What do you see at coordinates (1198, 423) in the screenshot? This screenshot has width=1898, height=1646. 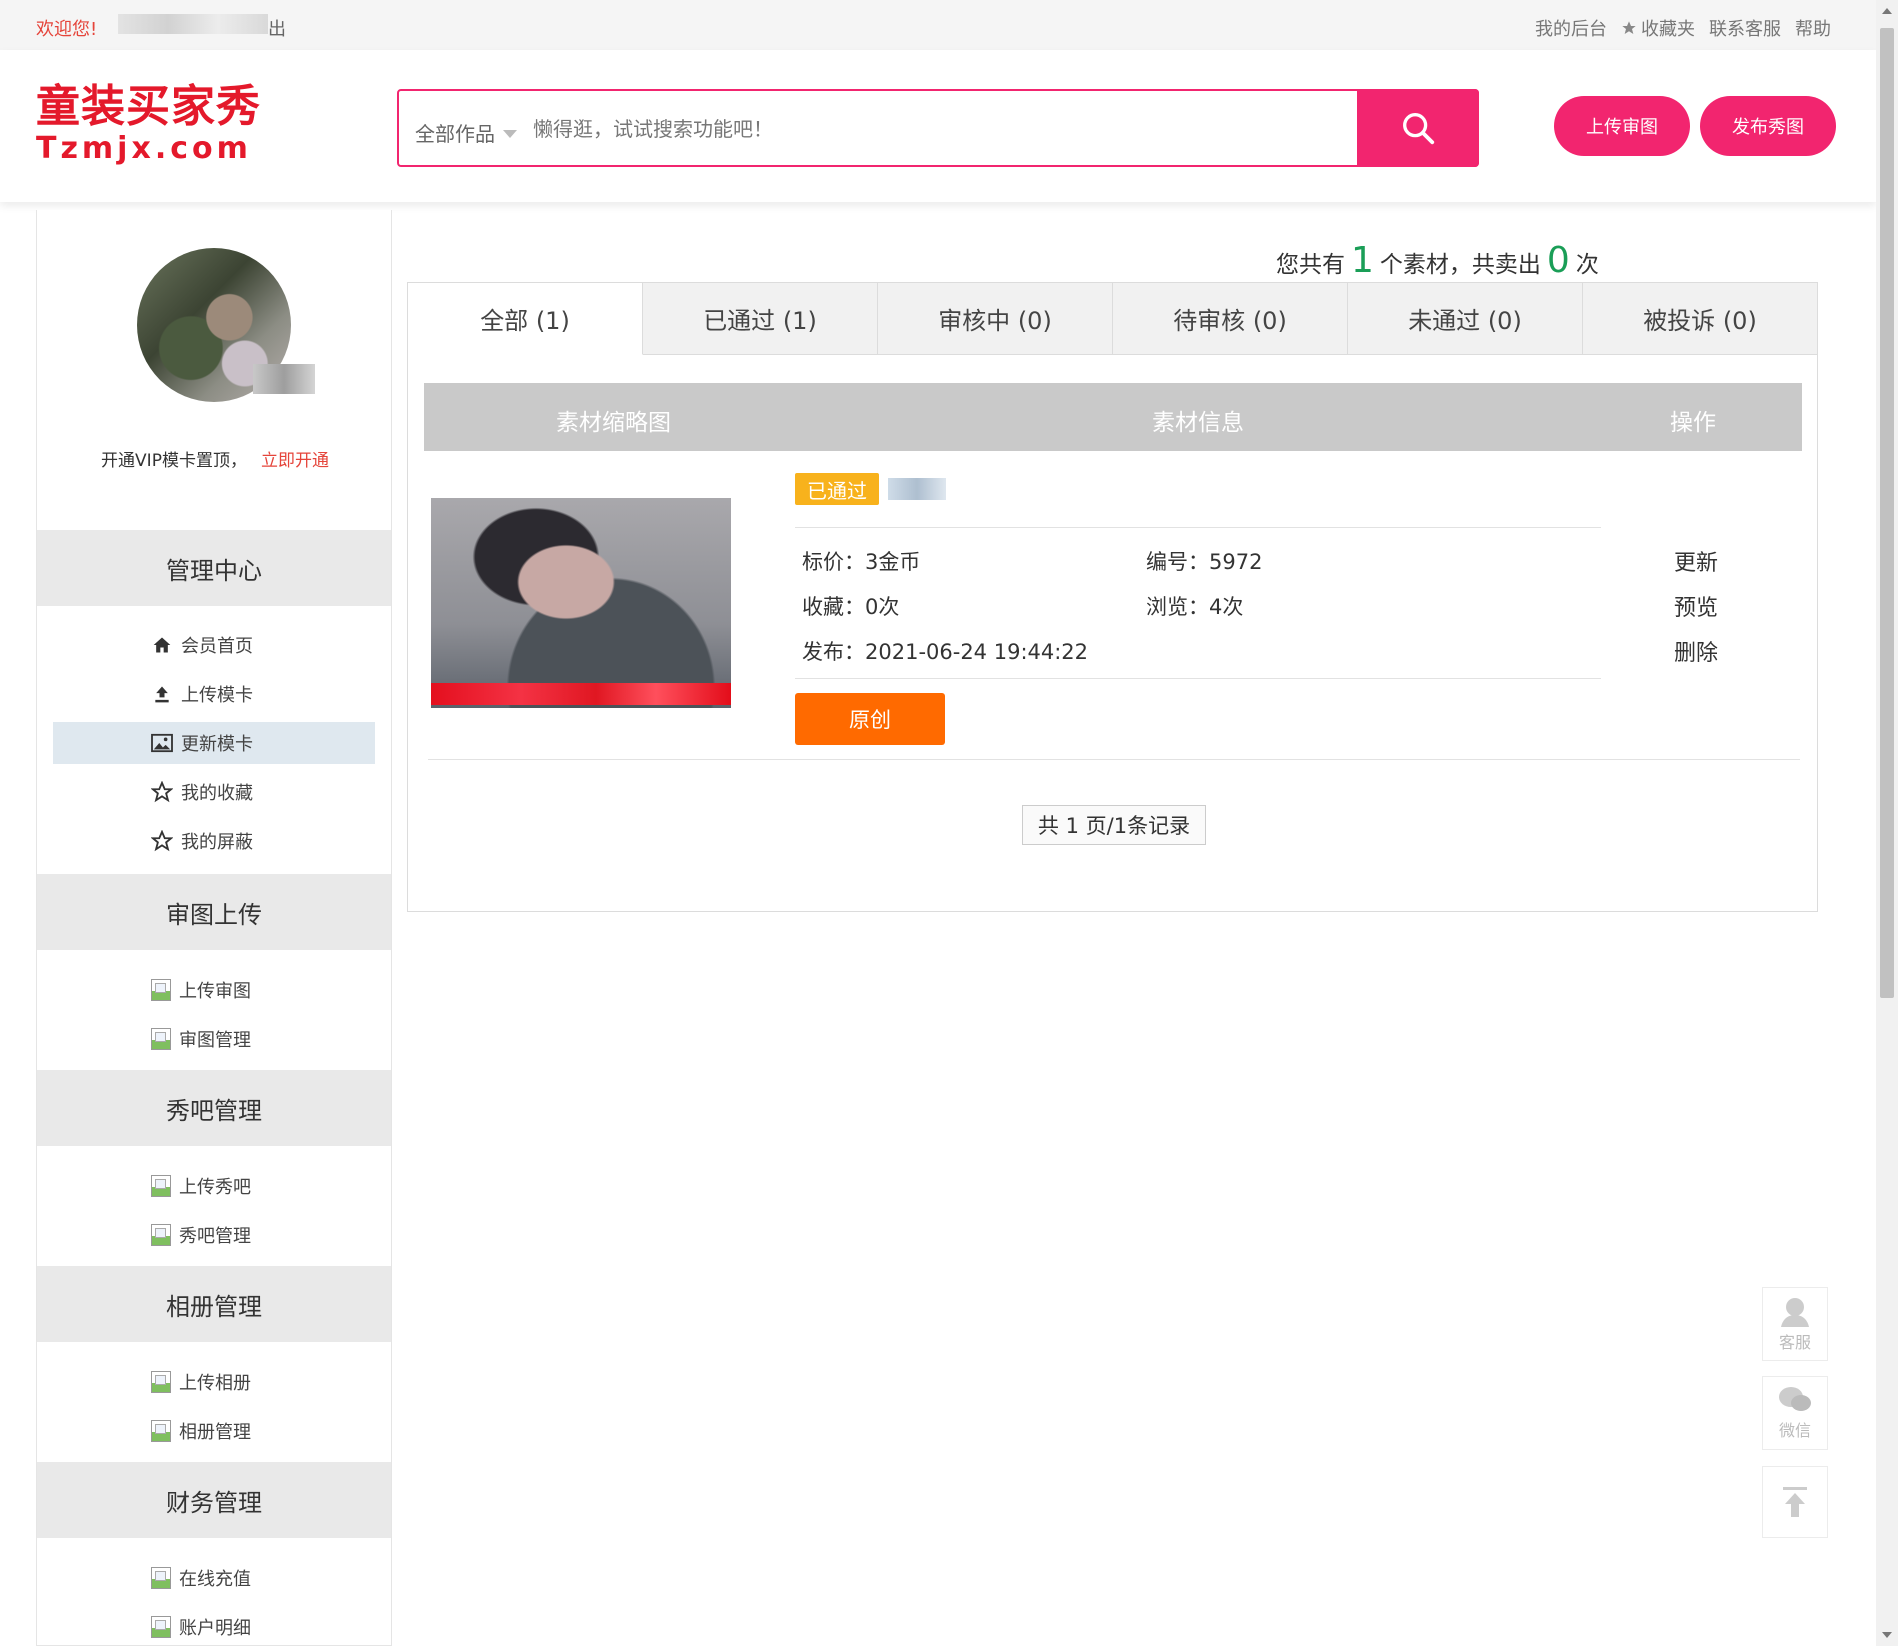 I see `column-info: 素材信息` at bounding box center [1198, 423].